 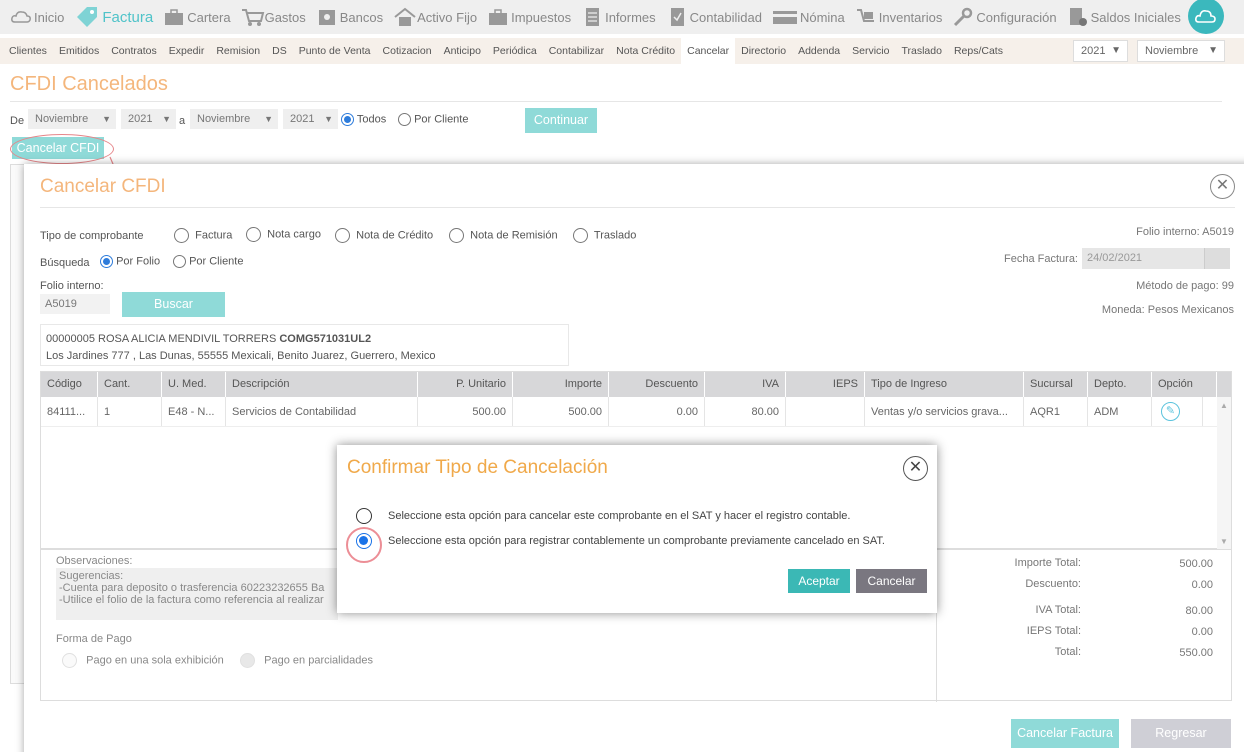 I want to click on subnav-ds: DS, so click(x=279, y=51).